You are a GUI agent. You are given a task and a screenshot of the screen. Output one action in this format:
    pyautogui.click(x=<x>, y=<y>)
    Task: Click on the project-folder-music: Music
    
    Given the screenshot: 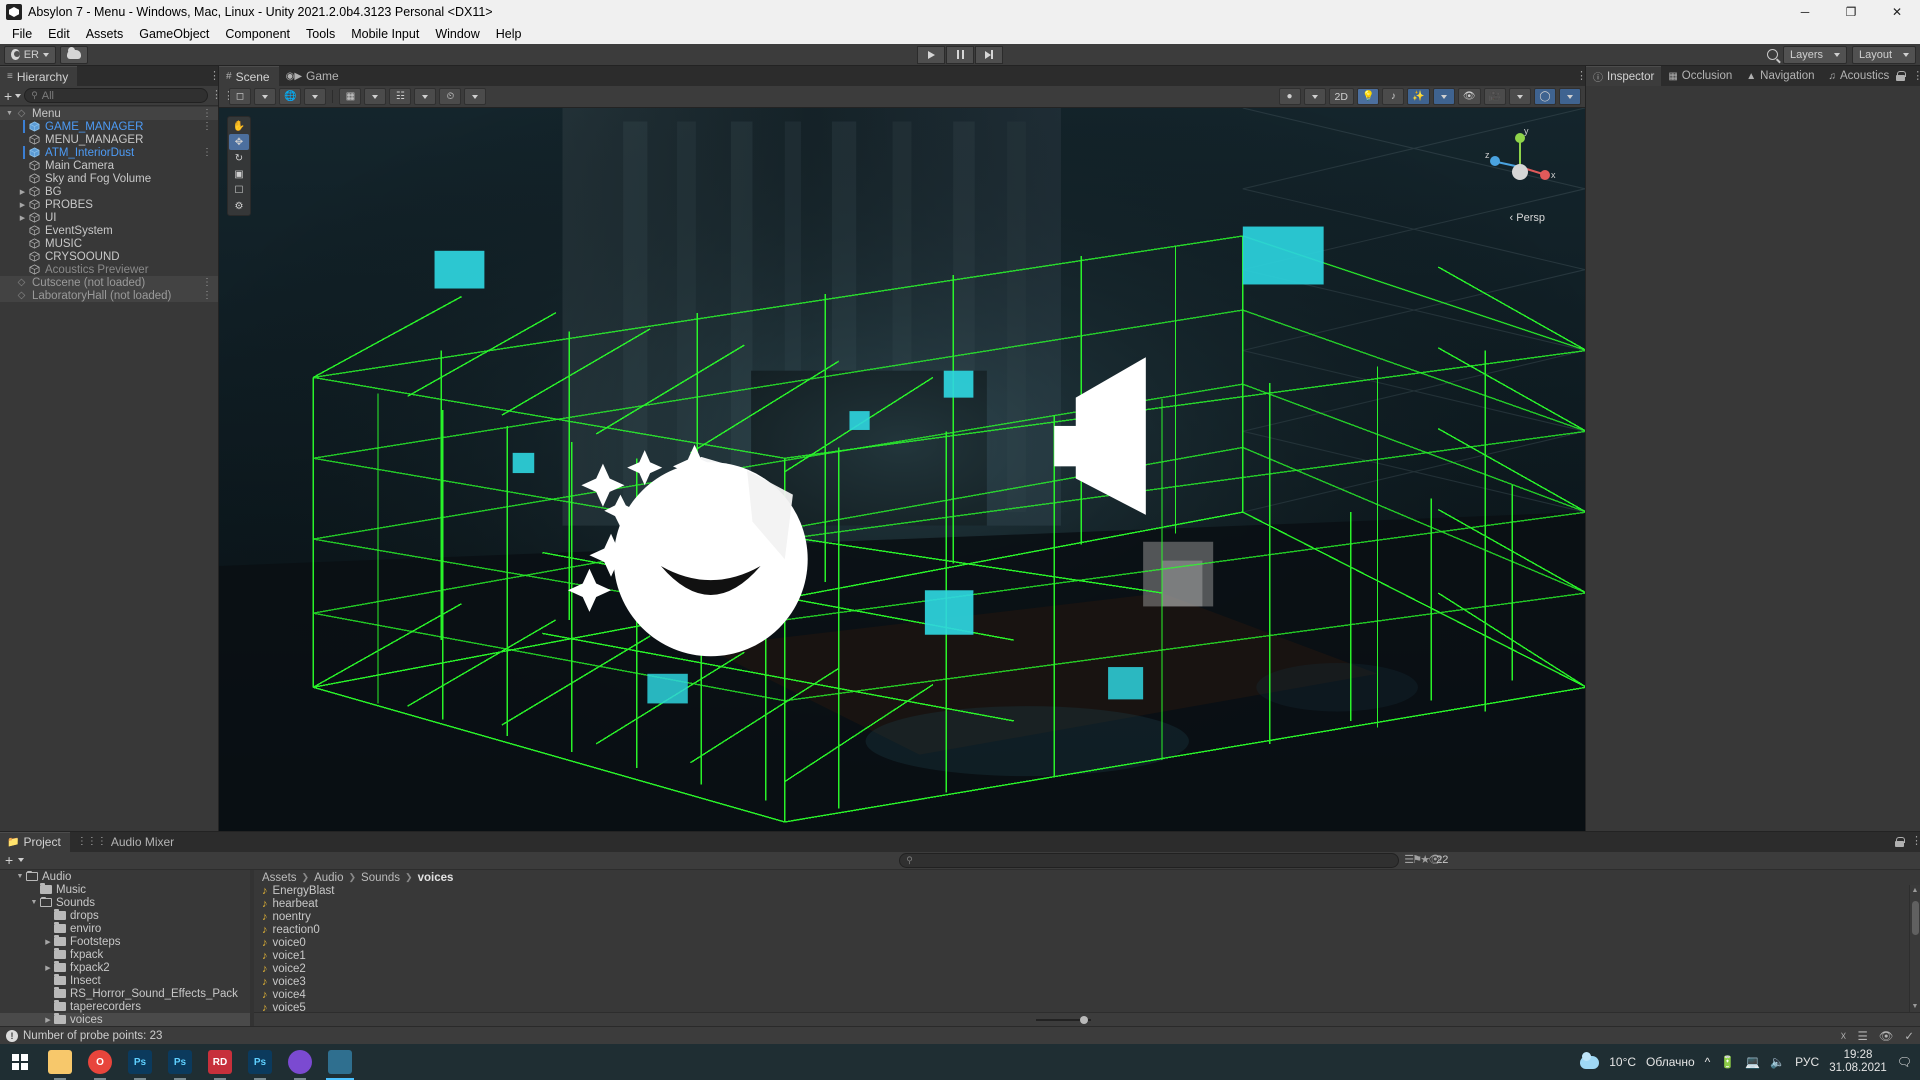 What is the action you would take?
    pyautogui.click(x=125, y=889)
    